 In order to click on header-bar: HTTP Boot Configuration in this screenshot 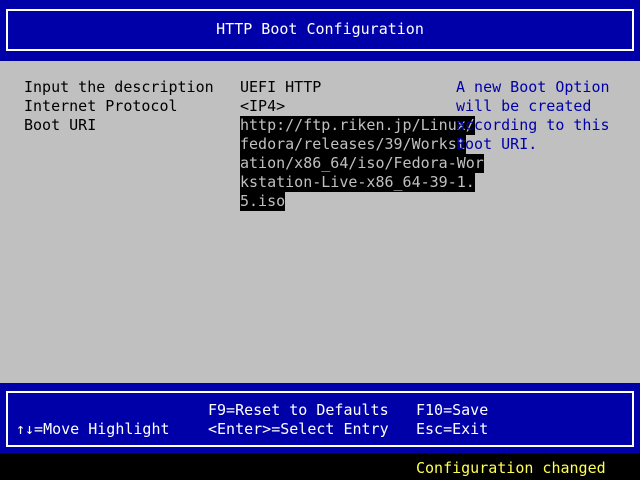, I will do `click(320, 30)`.